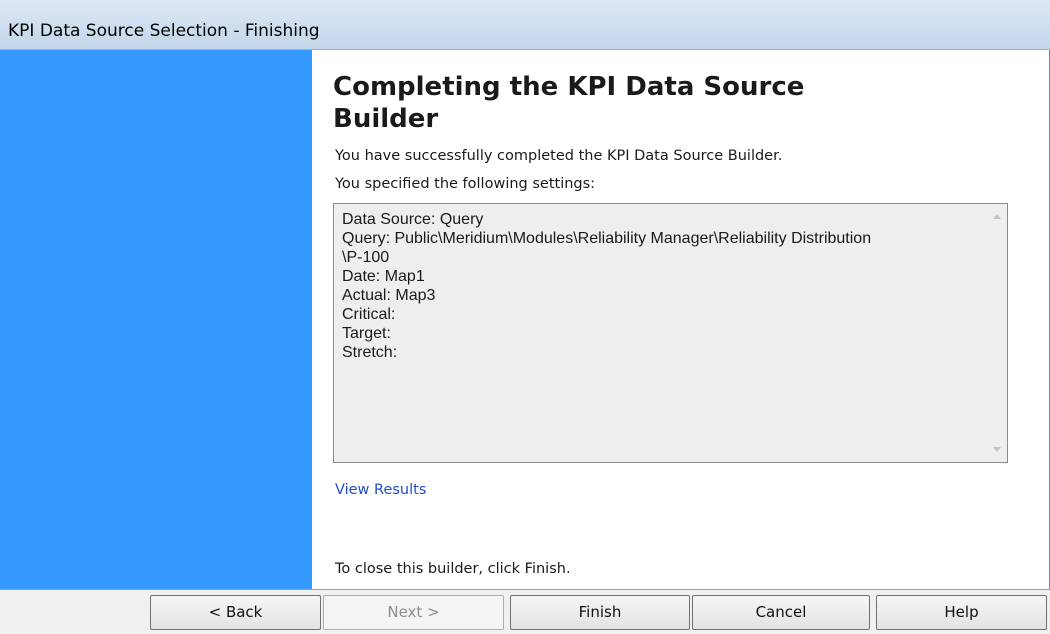 Image resolution: width=1050 pixels, height=634 pixels. Describe the element at coordinates (453, 569) in the screenshot. I see `closing-instruction: To close this builder, click Finish.` at that location.